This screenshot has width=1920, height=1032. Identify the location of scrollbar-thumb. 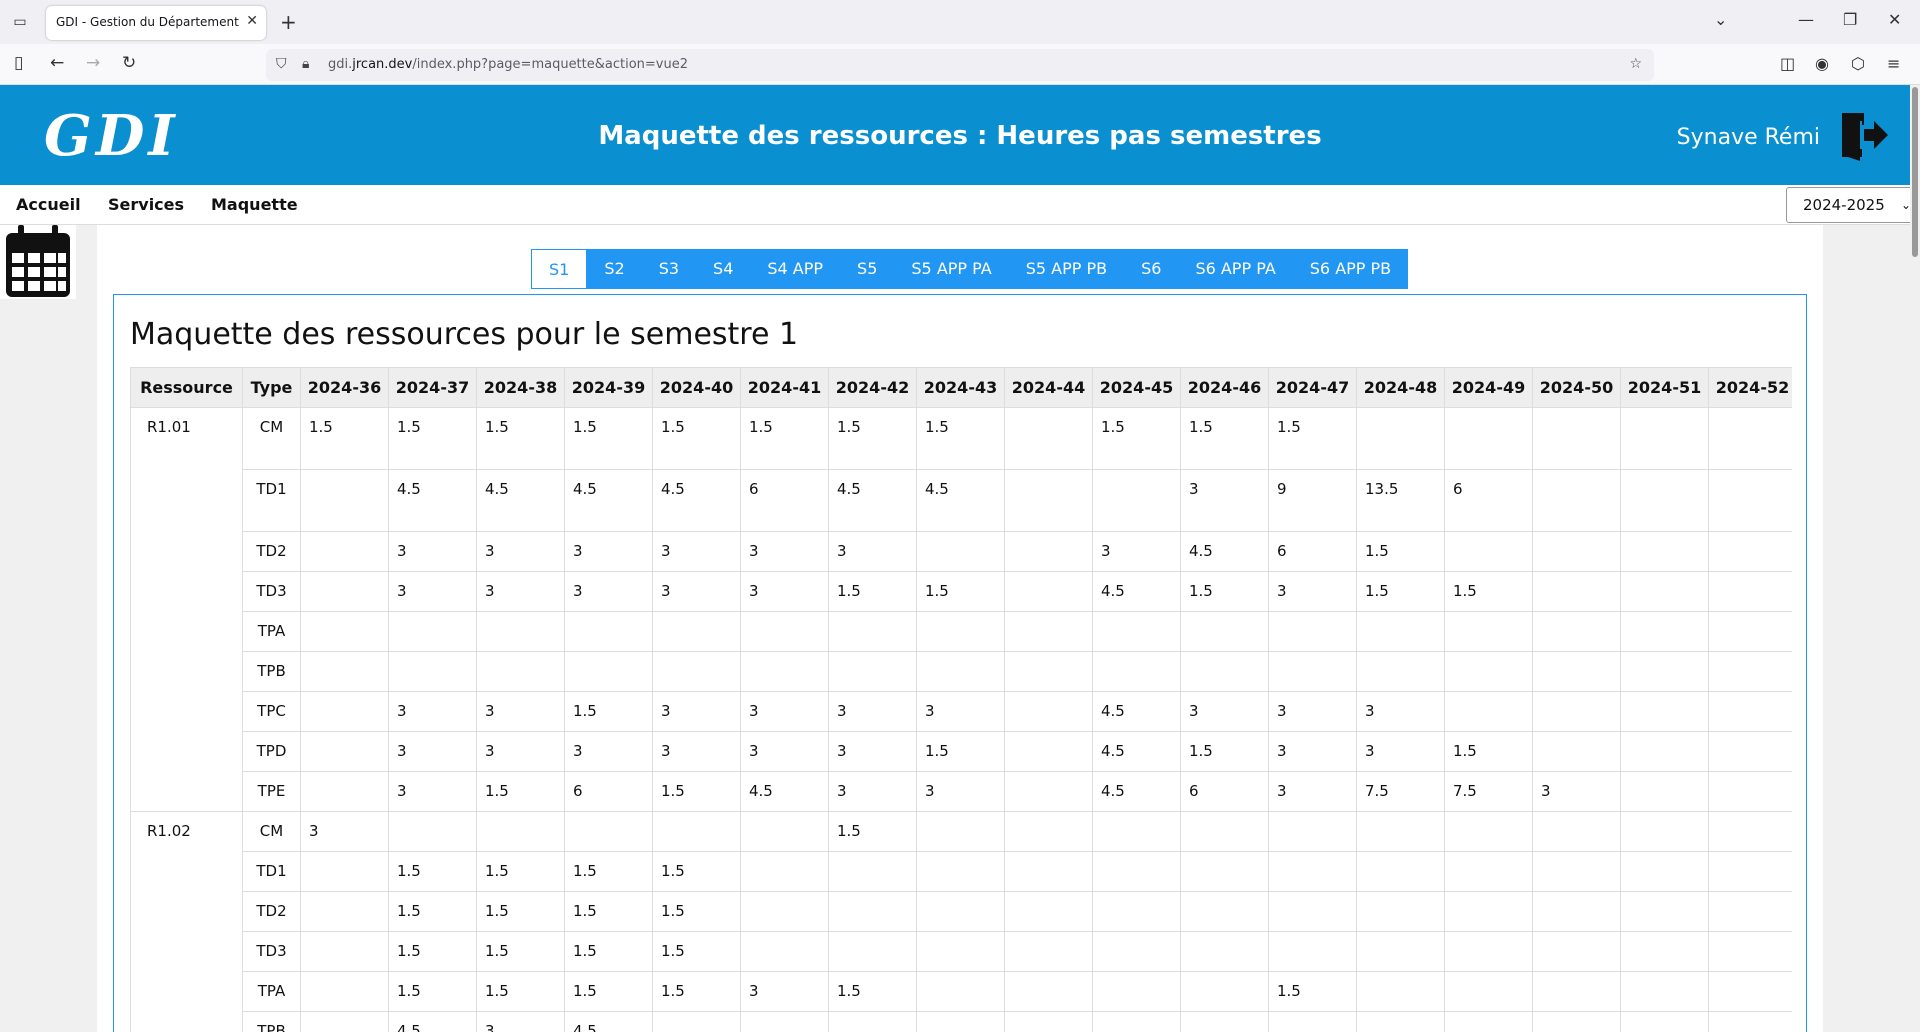
(1915, 172).